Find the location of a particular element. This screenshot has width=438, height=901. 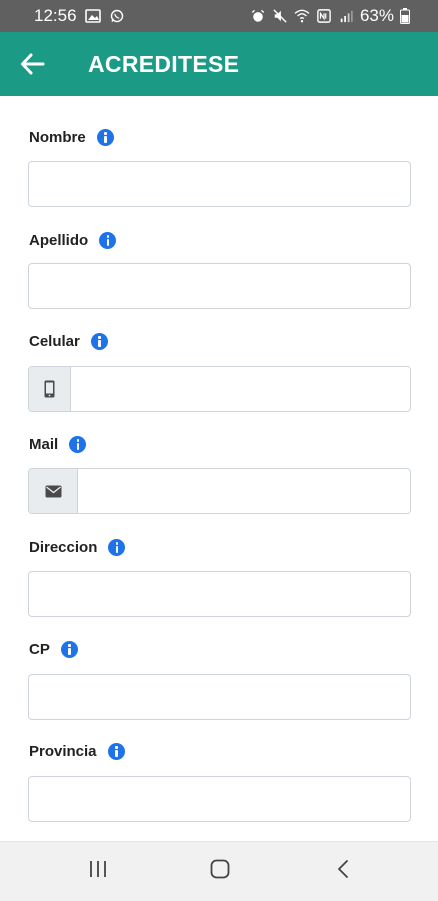

celular-input-group is located at coordinates (219, 389).